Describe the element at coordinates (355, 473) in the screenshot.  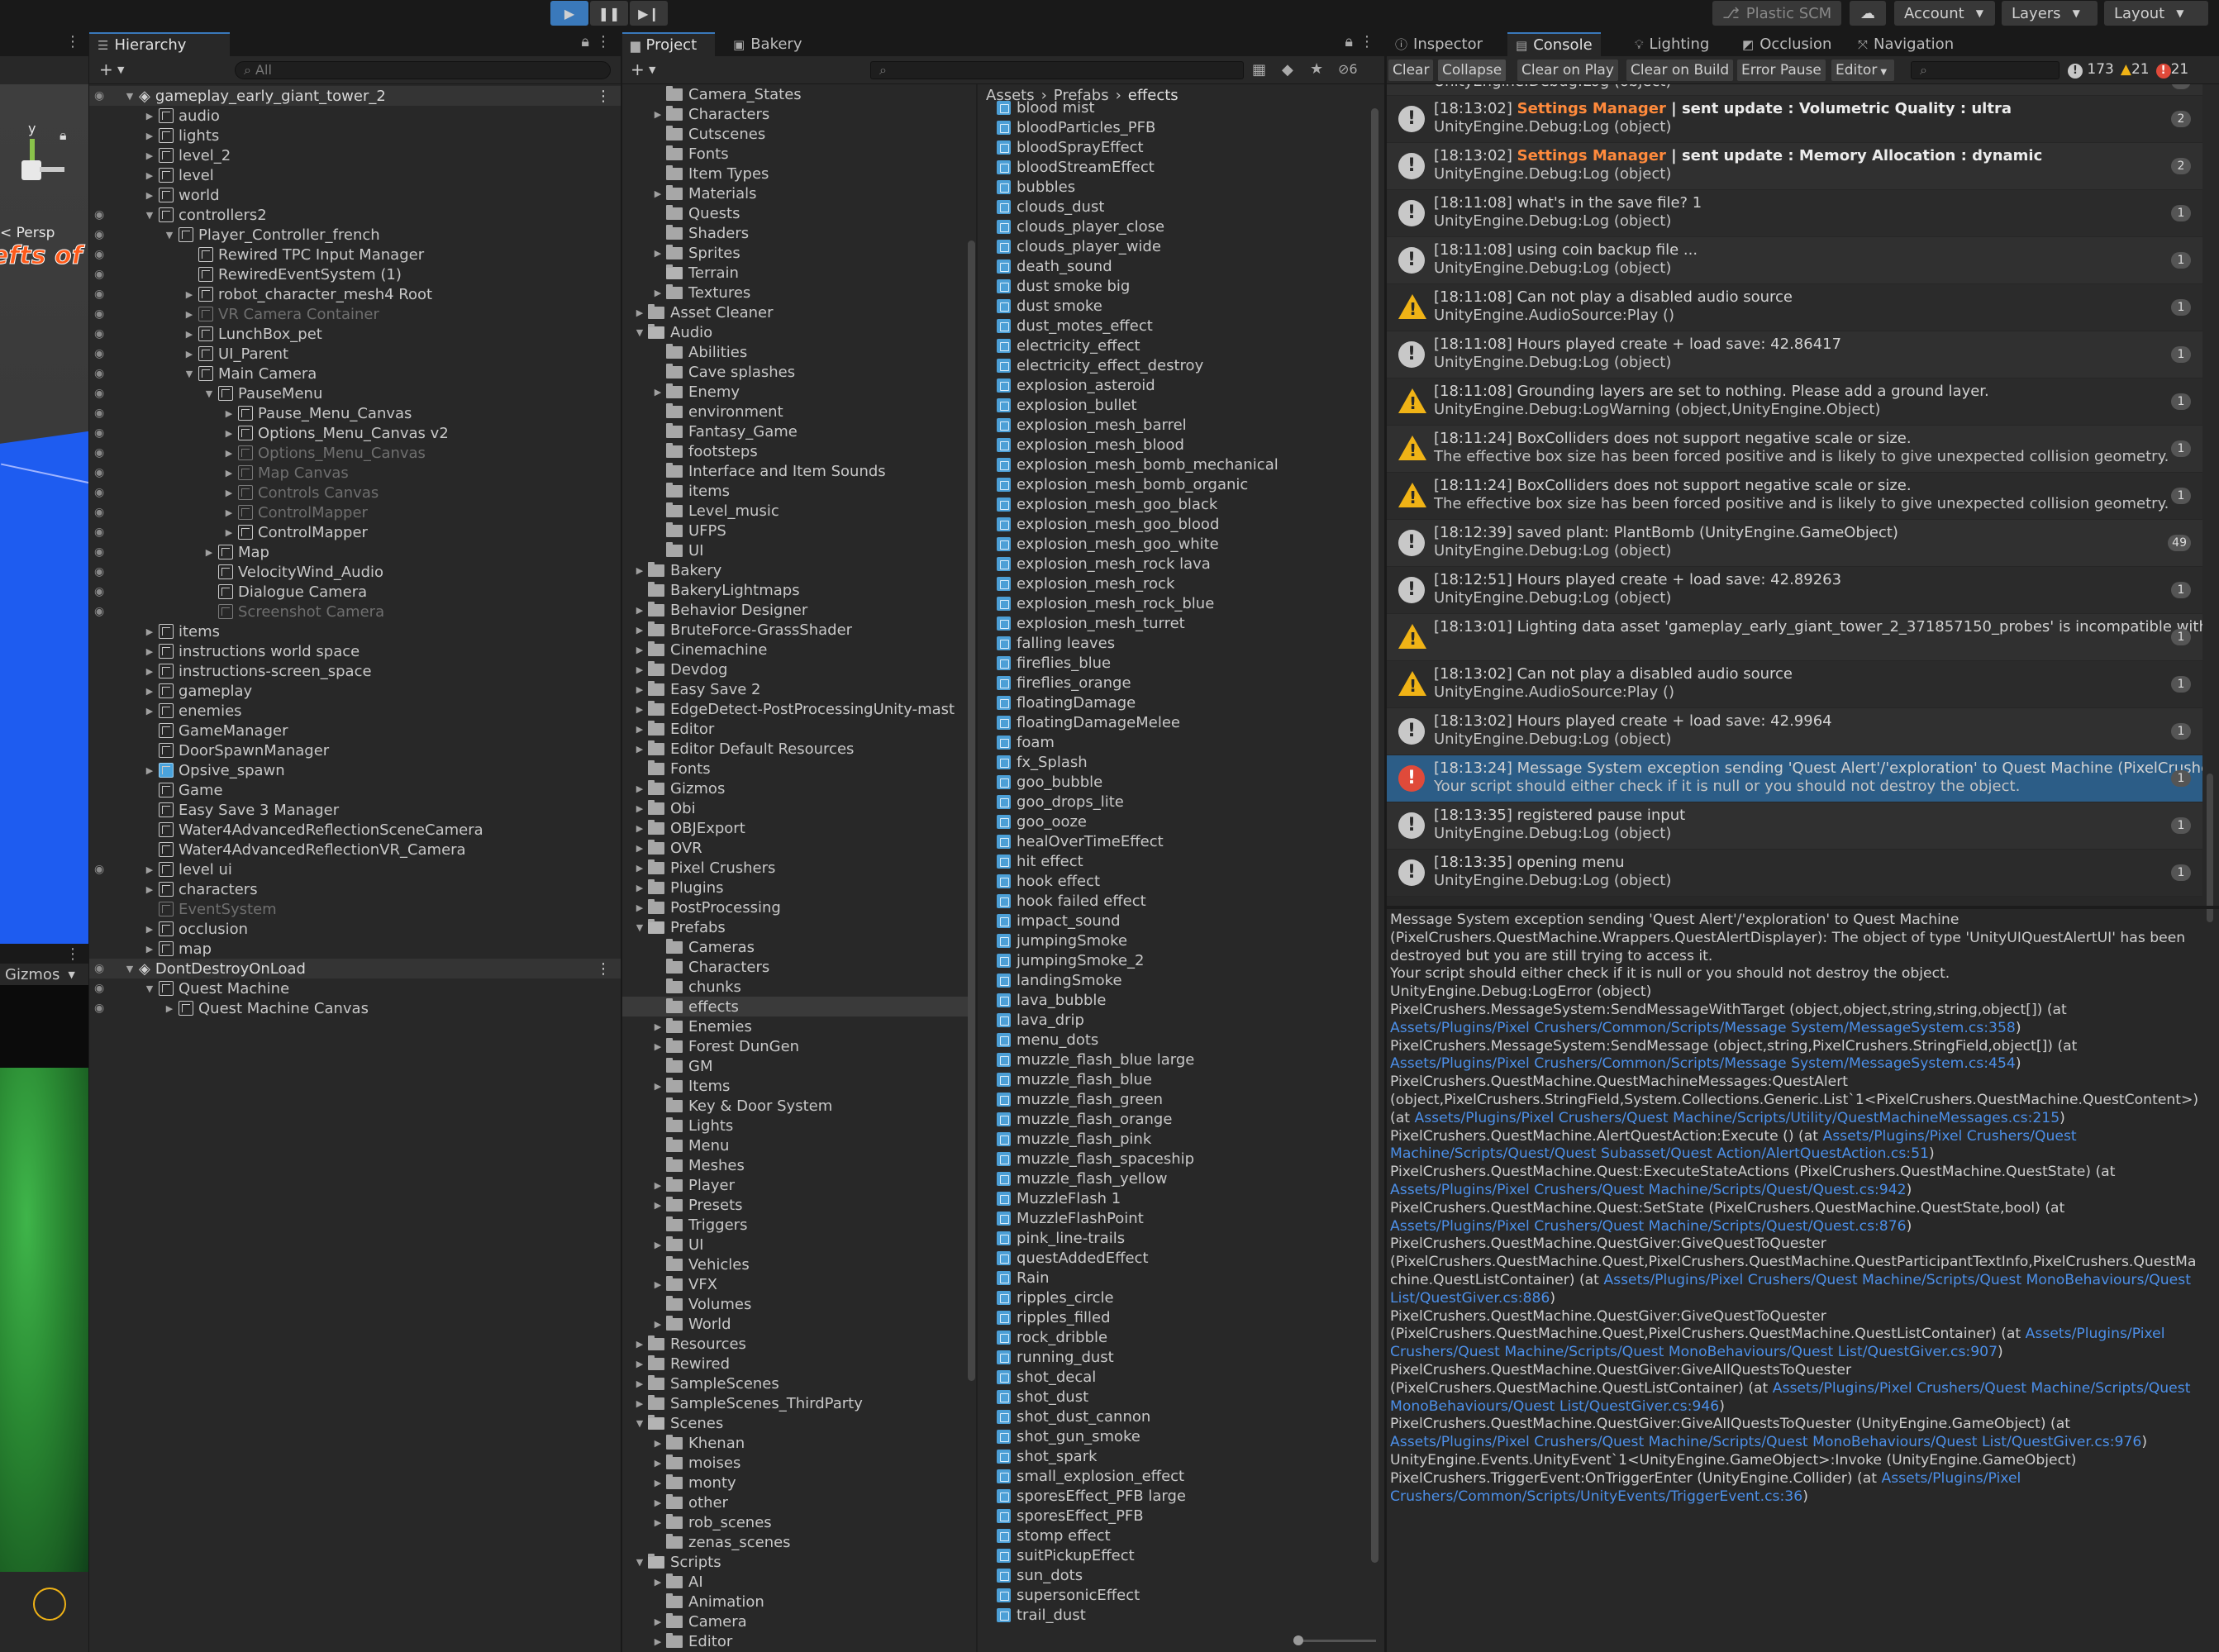
I see `hierarchy-row: ◉ ▶ Map Canvas` at that location.